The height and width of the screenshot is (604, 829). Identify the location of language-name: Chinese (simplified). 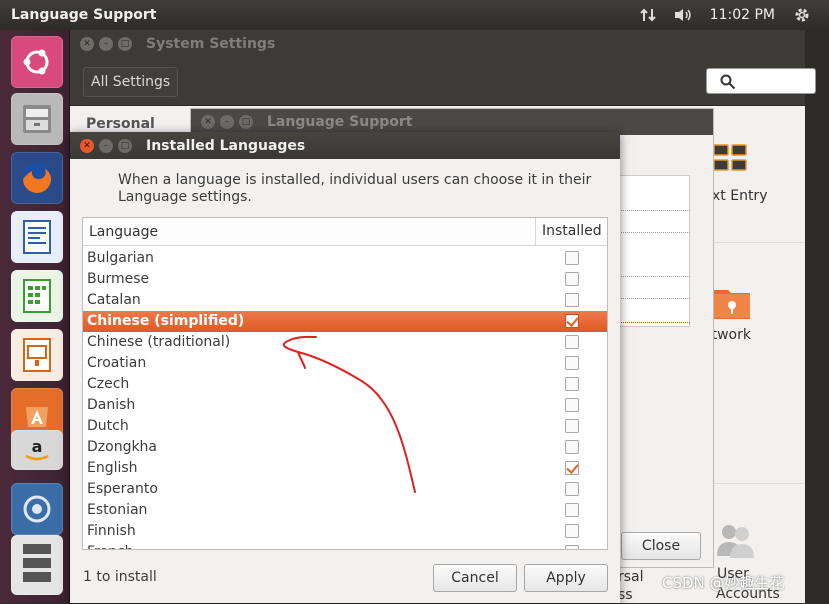
(166, 321).